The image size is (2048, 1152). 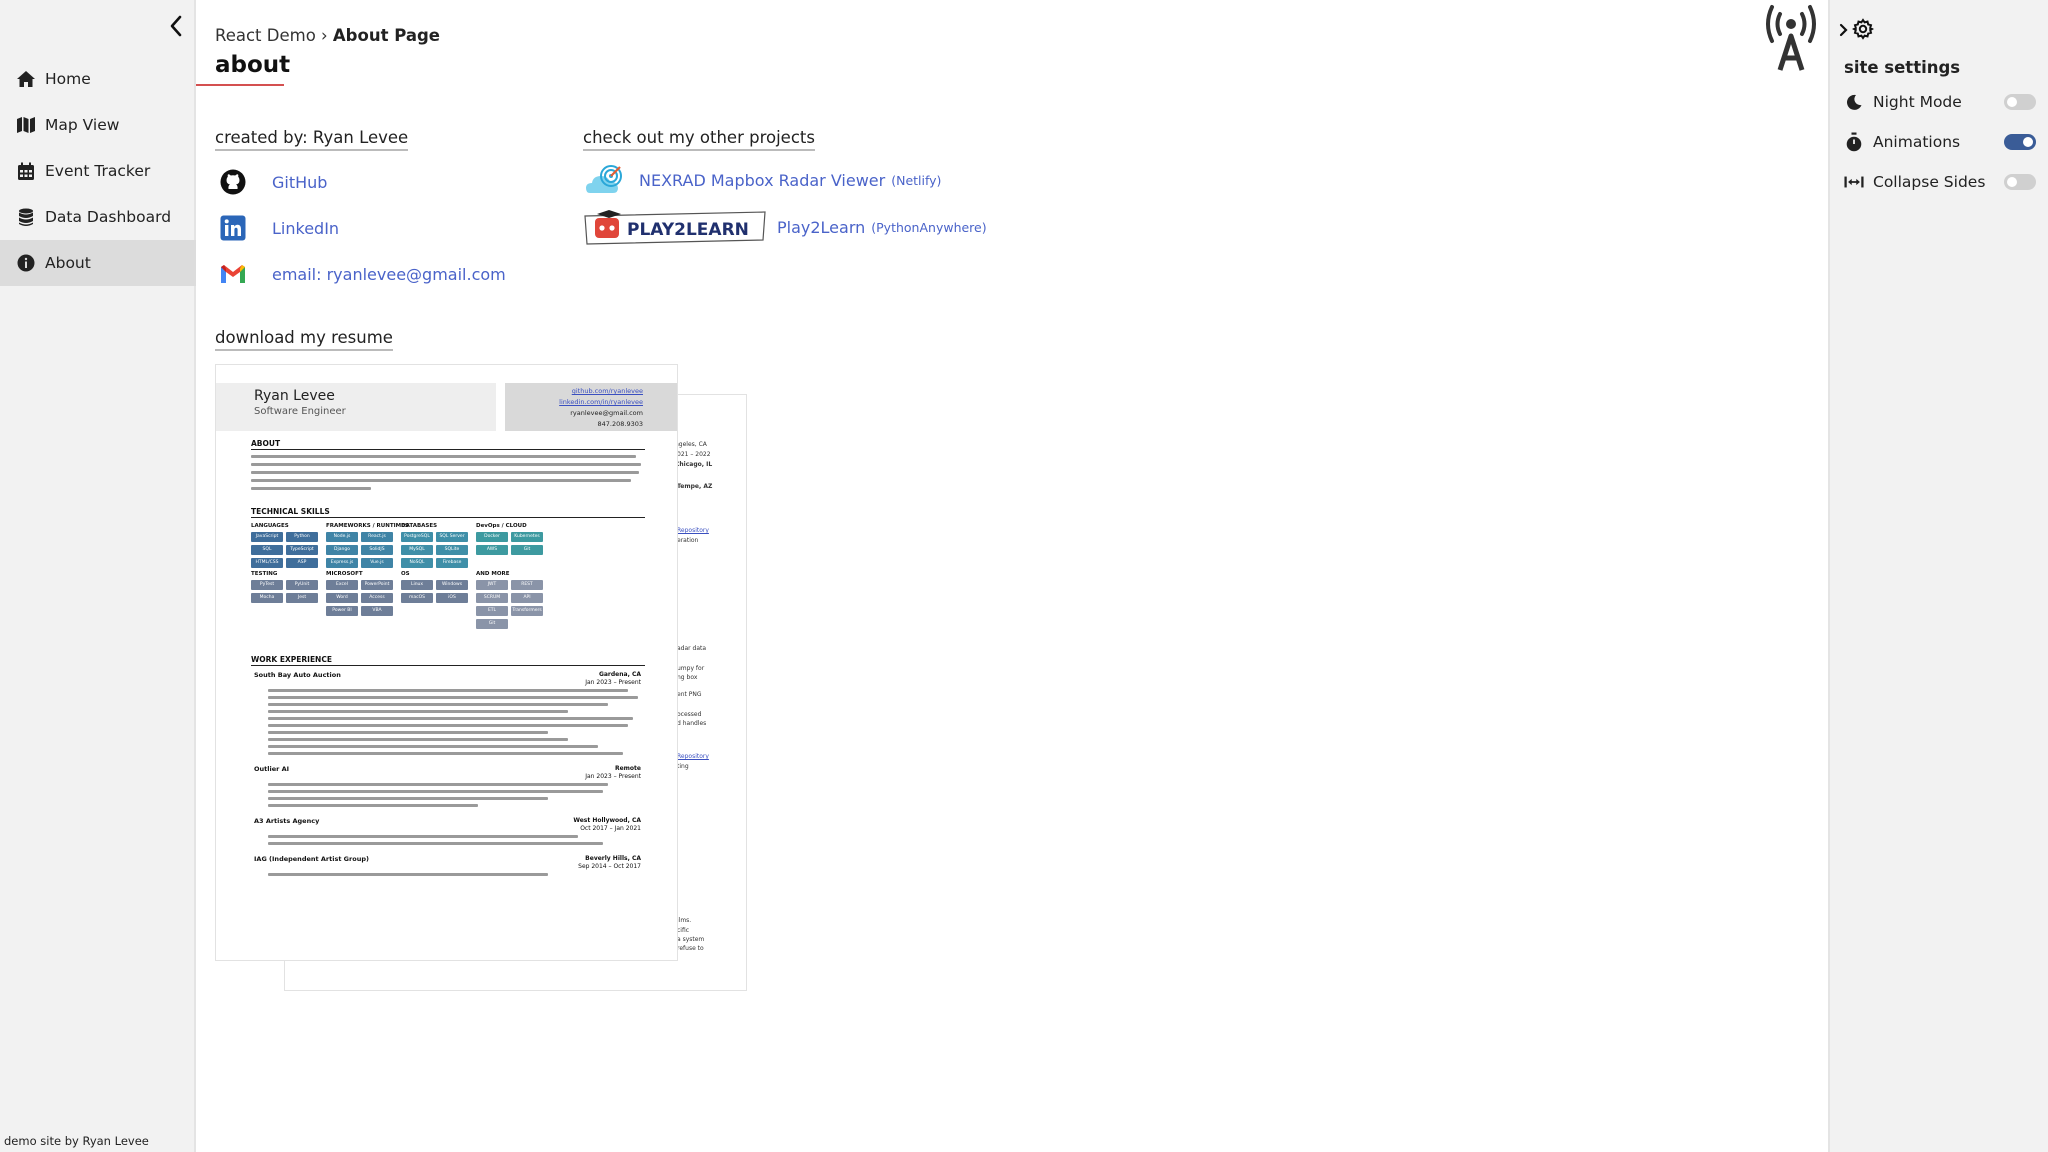 What do you see at coordinates (1854, 182) in the screenshot?
I see `collapse-sides-icon` at bounding box center [1854, 182].